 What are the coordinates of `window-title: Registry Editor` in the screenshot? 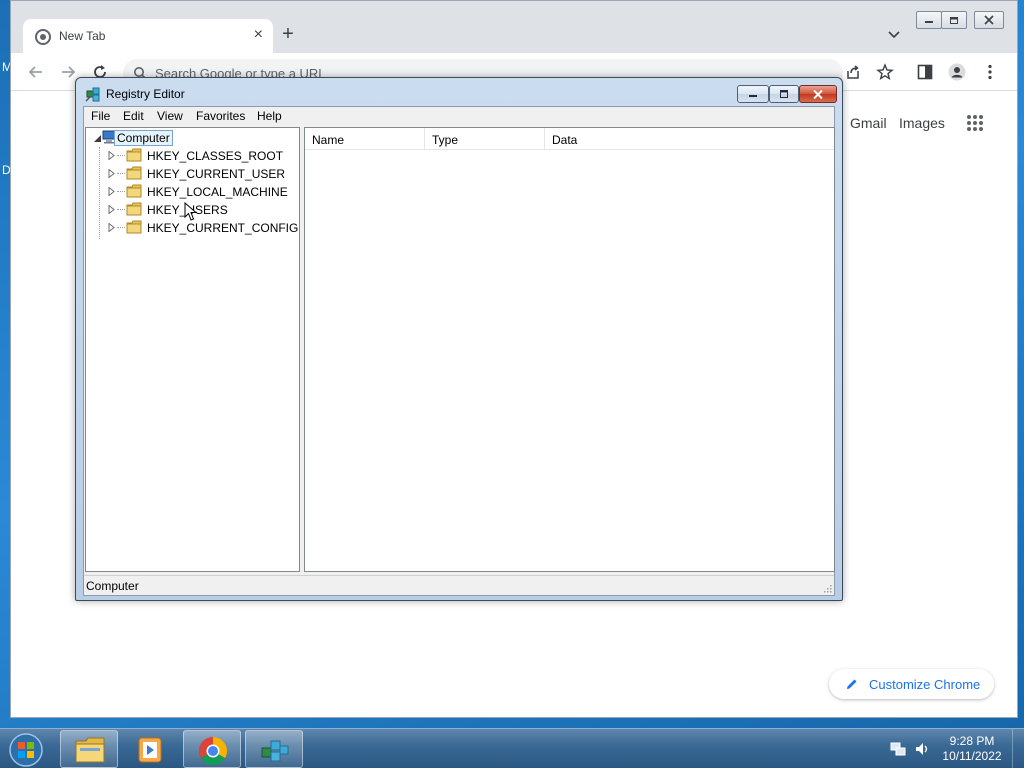 It's located at (145, 94).